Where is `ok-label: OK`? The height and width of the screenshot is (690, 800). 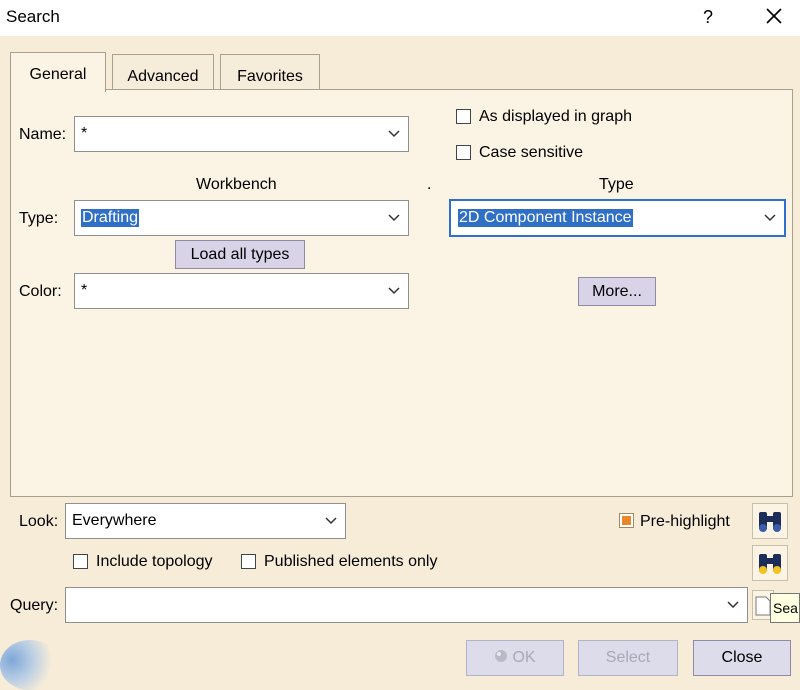 ok-label: OK is located at coordinates (524, 657).